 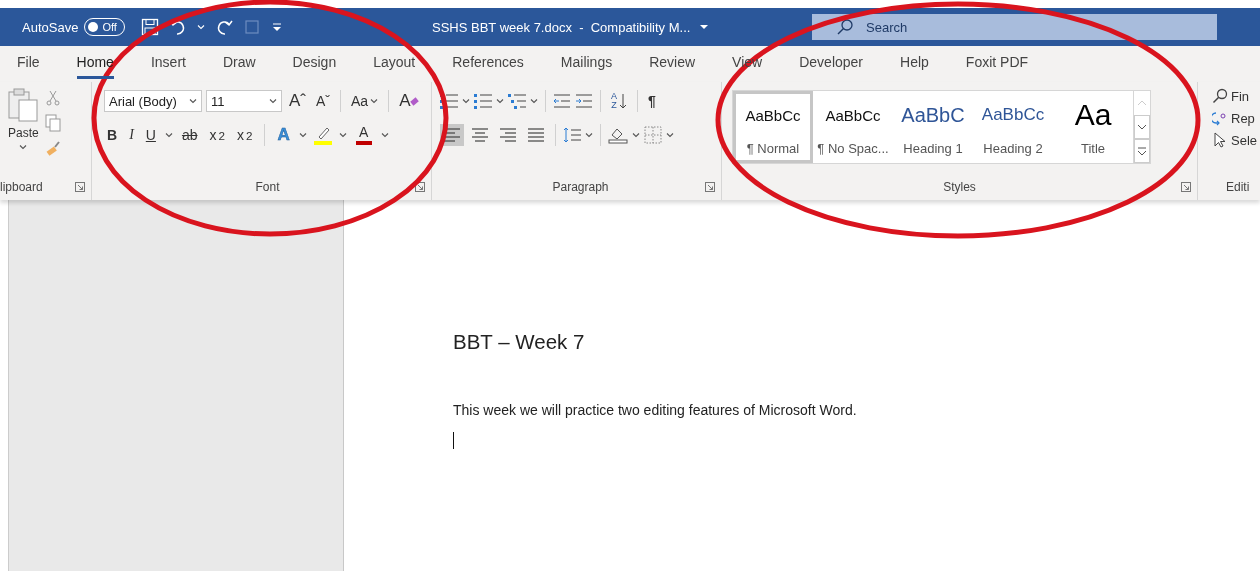 I want to click on editing-command: Fin, so click(x=1235, y=96).